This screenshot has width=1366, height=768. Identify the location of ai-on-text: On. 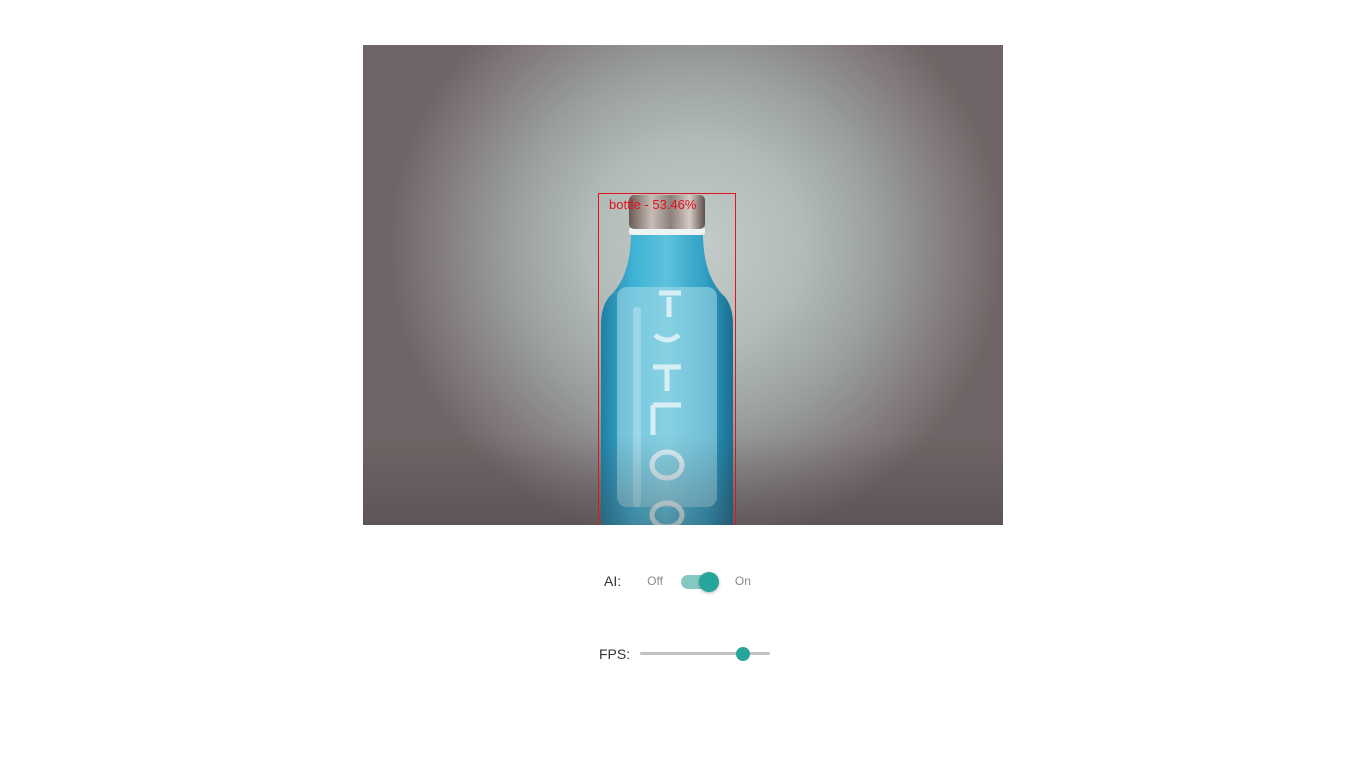
(742, 581).